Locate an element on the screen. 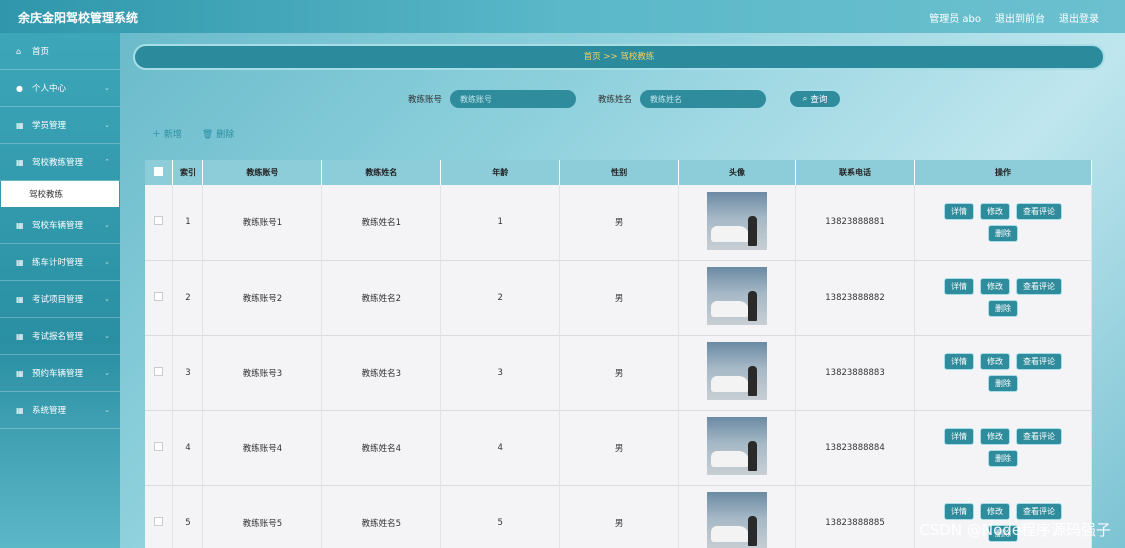 The height and width of the screenshot is (548, 1125). sidebar-item-personal: ● 个人中心 ⌄ is located at coordinates (60, 88).